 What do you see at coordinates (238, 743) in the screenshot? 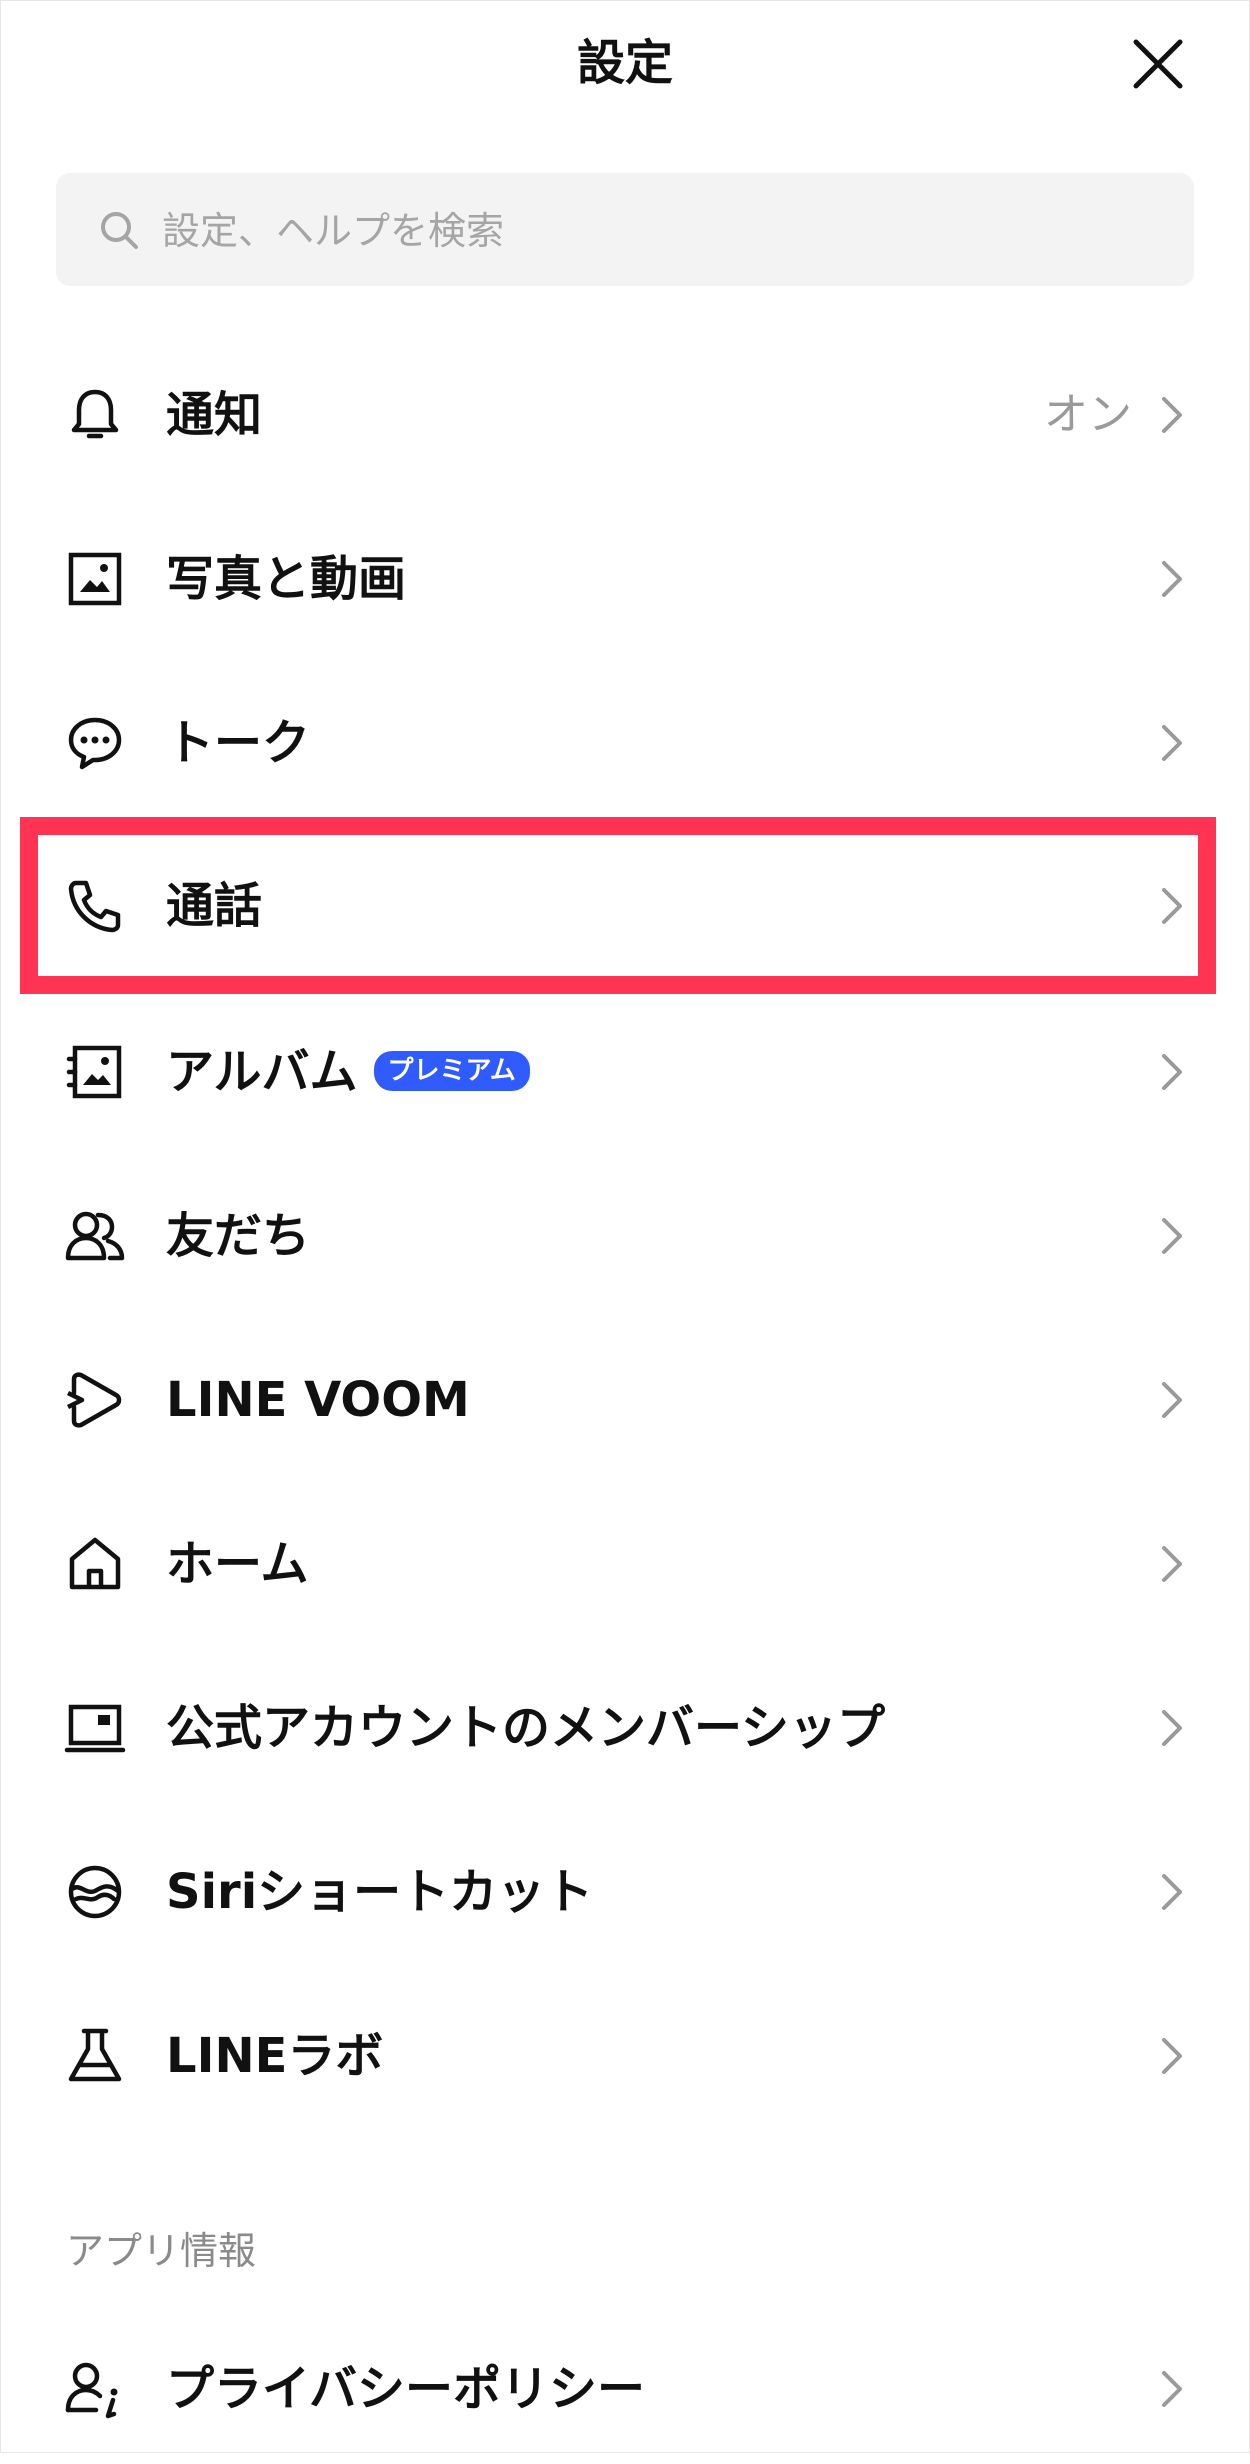
I see `settings-item-label: トーク` at bounding box center [238, 743].